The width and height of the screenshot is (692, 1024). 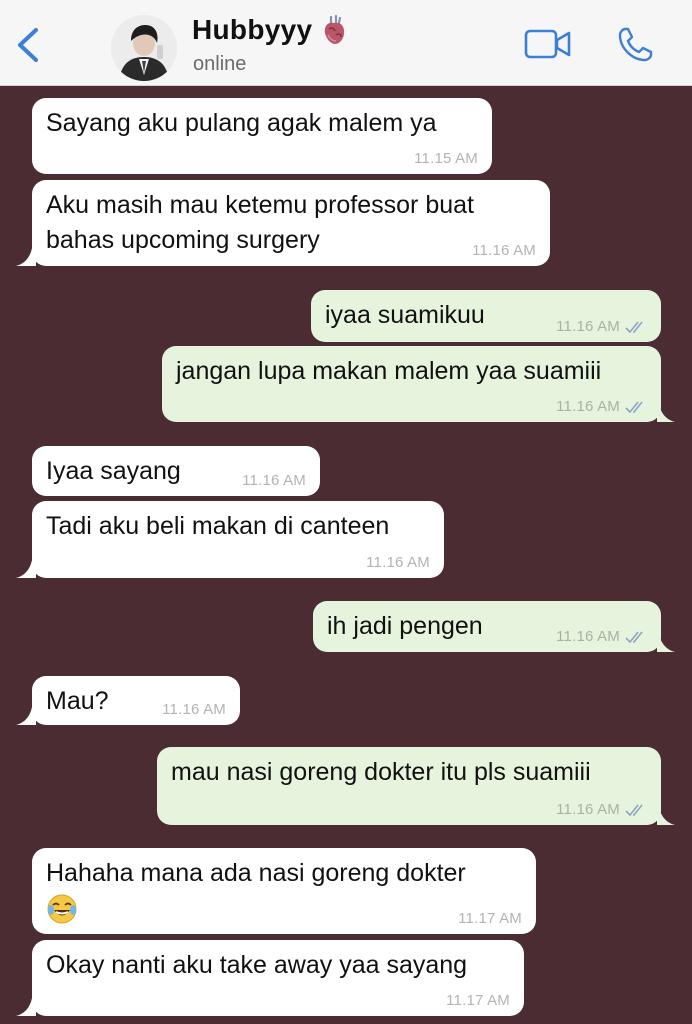 I want to click on anatomical-heart-icon, so click(x=335, y=29).